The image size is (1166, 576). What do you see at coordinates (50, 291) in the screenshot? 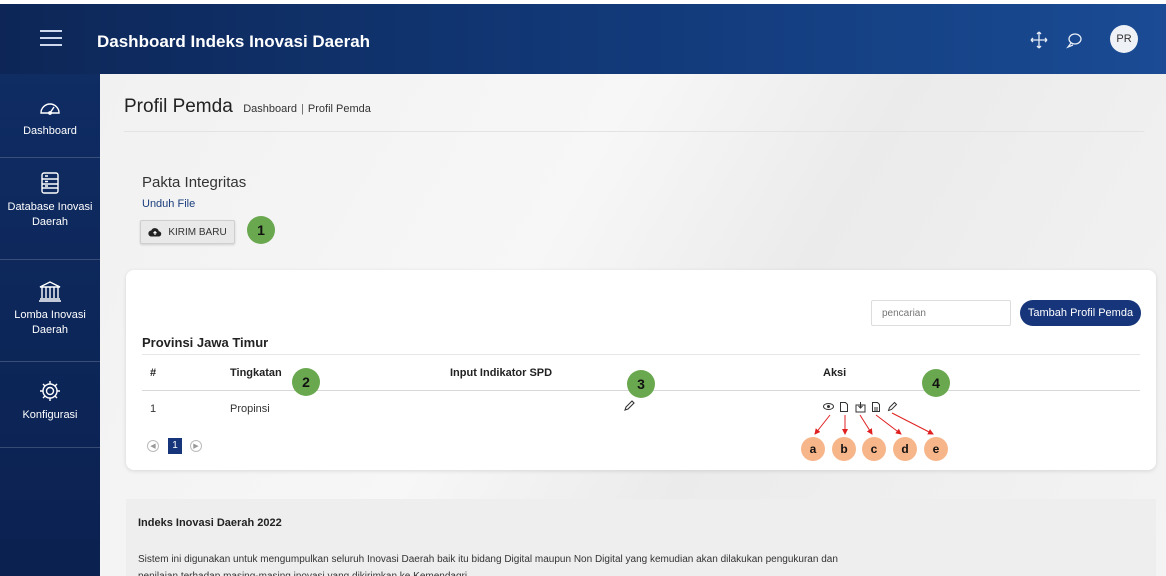
I see `museum-icon` at bounding box center [50, 291].